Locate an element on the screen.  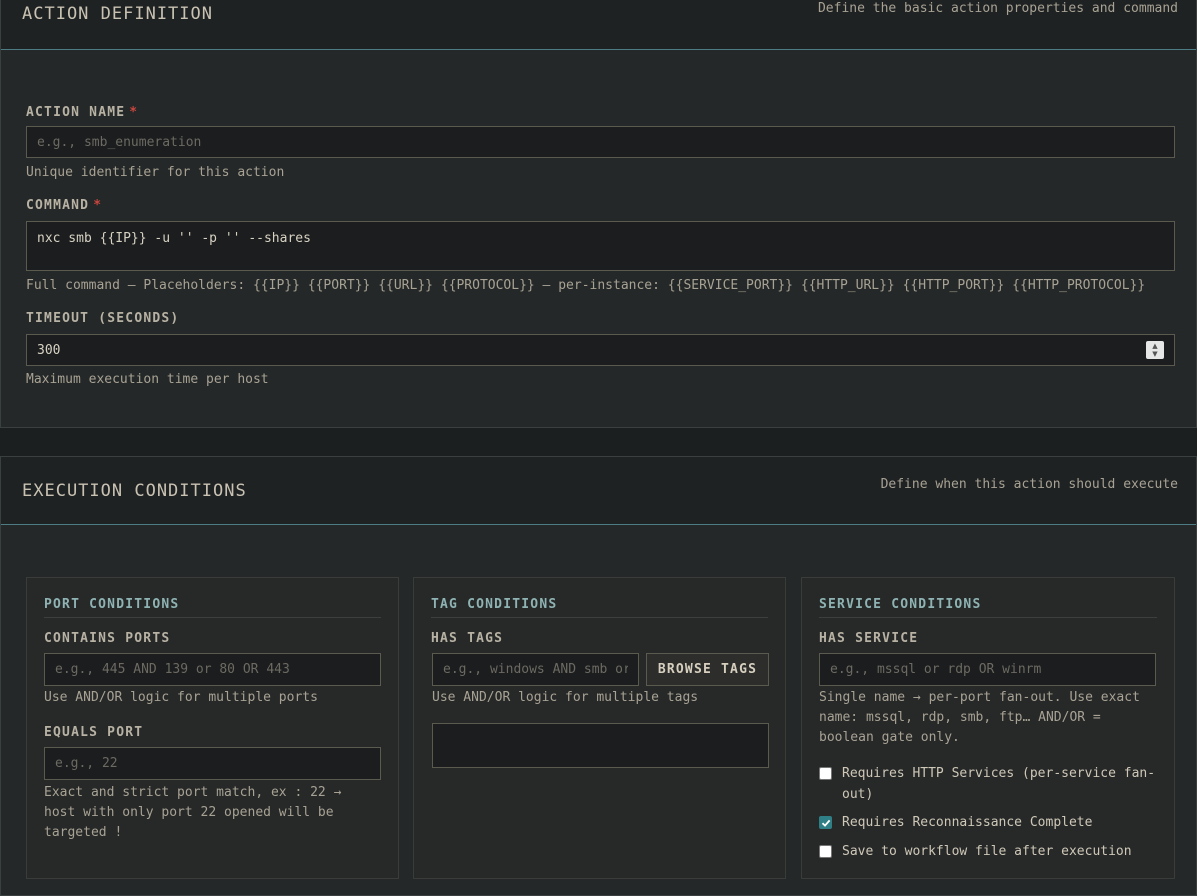
action-name-input is located at coordinates (600, 142).